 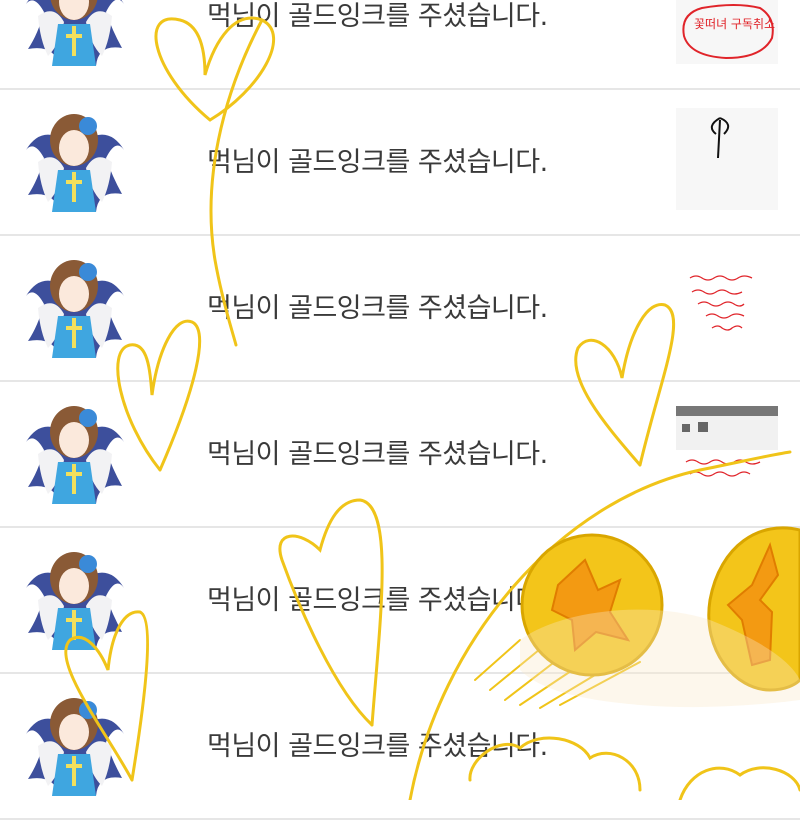 I want to click on drawing-thumbnail: 꽃떠녀 구독취소, so click(x=727, y=32).